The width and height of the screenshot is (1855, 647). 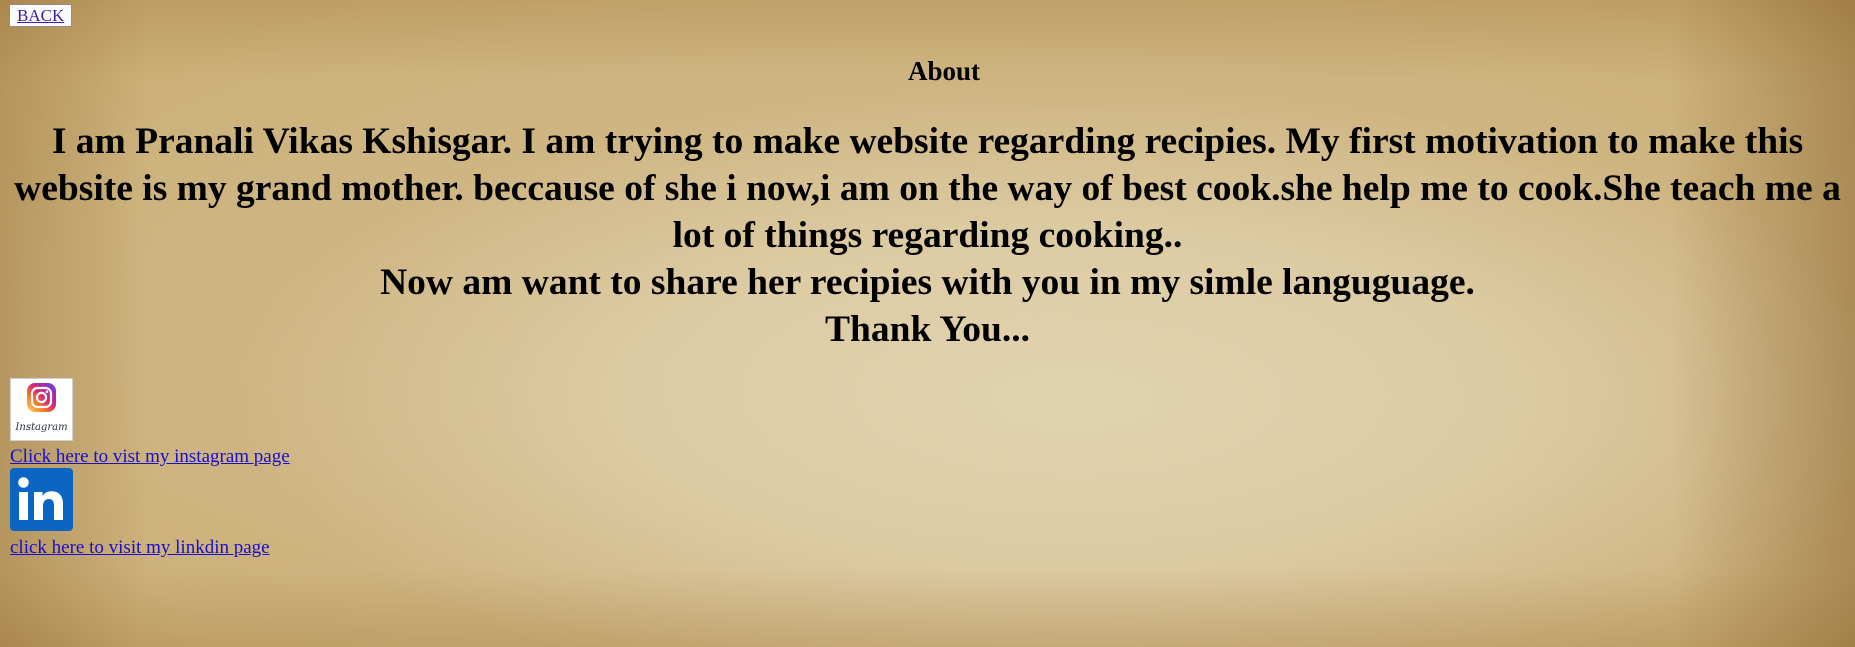 What do you see at coordinates (41, 409) in the screenshot?
I see `instagram-icon: Instagram` at bounding box center [41, 409].